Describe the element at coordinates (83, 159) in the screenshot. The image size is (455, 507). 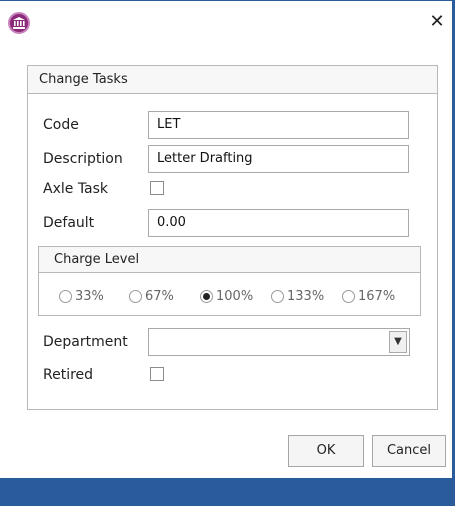
I see `description-label: Description` at that location.